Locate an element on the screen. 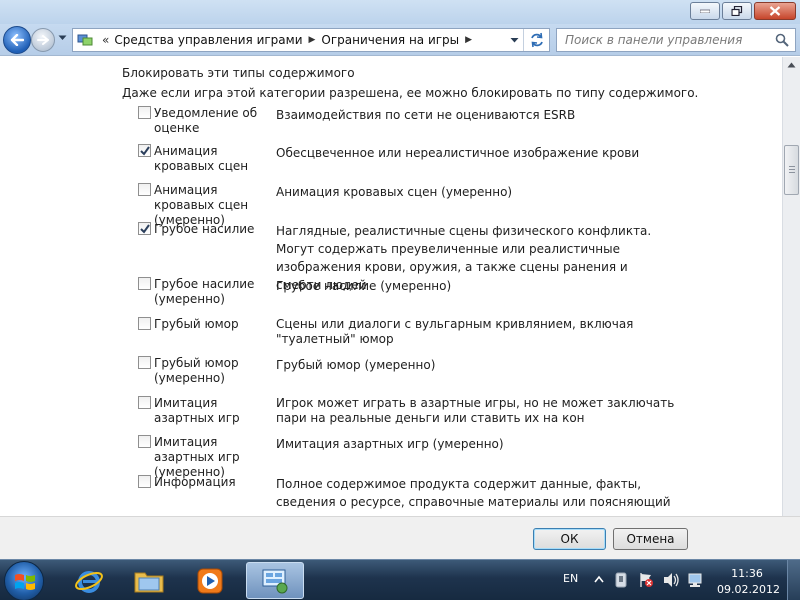  crude-humor-checkbox is located at coordinates (144, 323).